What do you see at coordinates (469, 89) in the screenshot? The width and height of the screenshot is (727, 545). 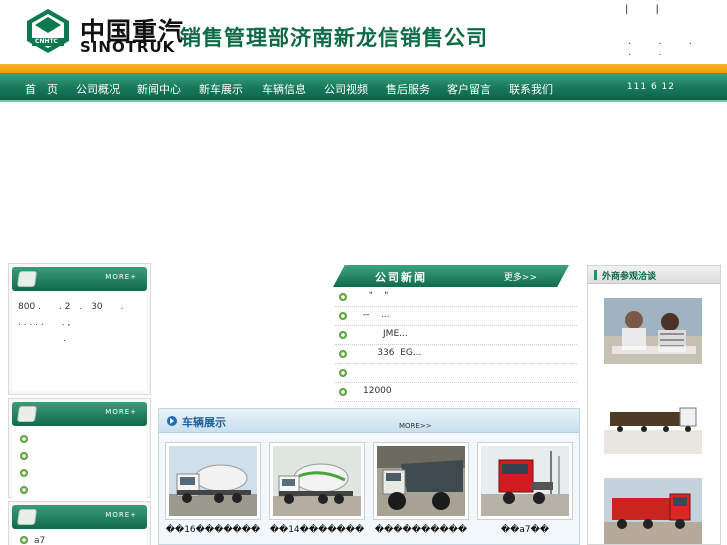 I see `nav-item-guestbook: 客户留言` at bounding box center [469, 89].